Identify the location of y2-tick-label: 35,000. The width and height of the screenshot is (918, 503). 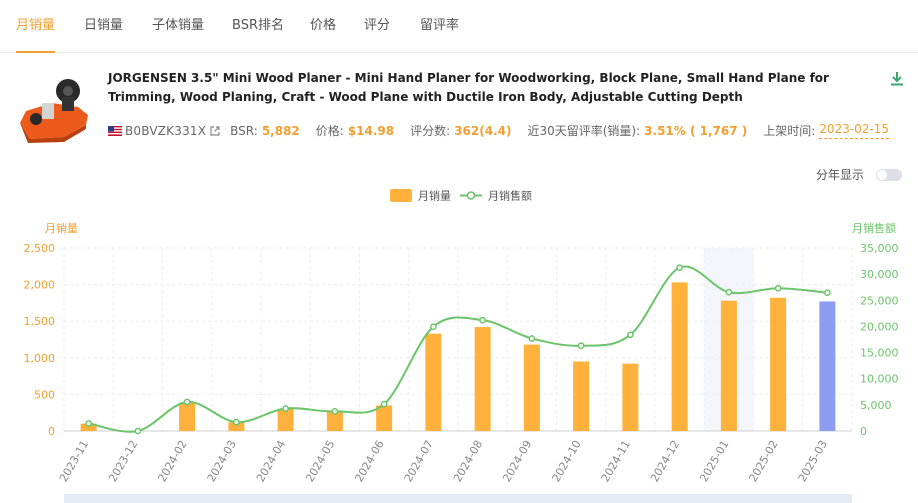
(879, 248).